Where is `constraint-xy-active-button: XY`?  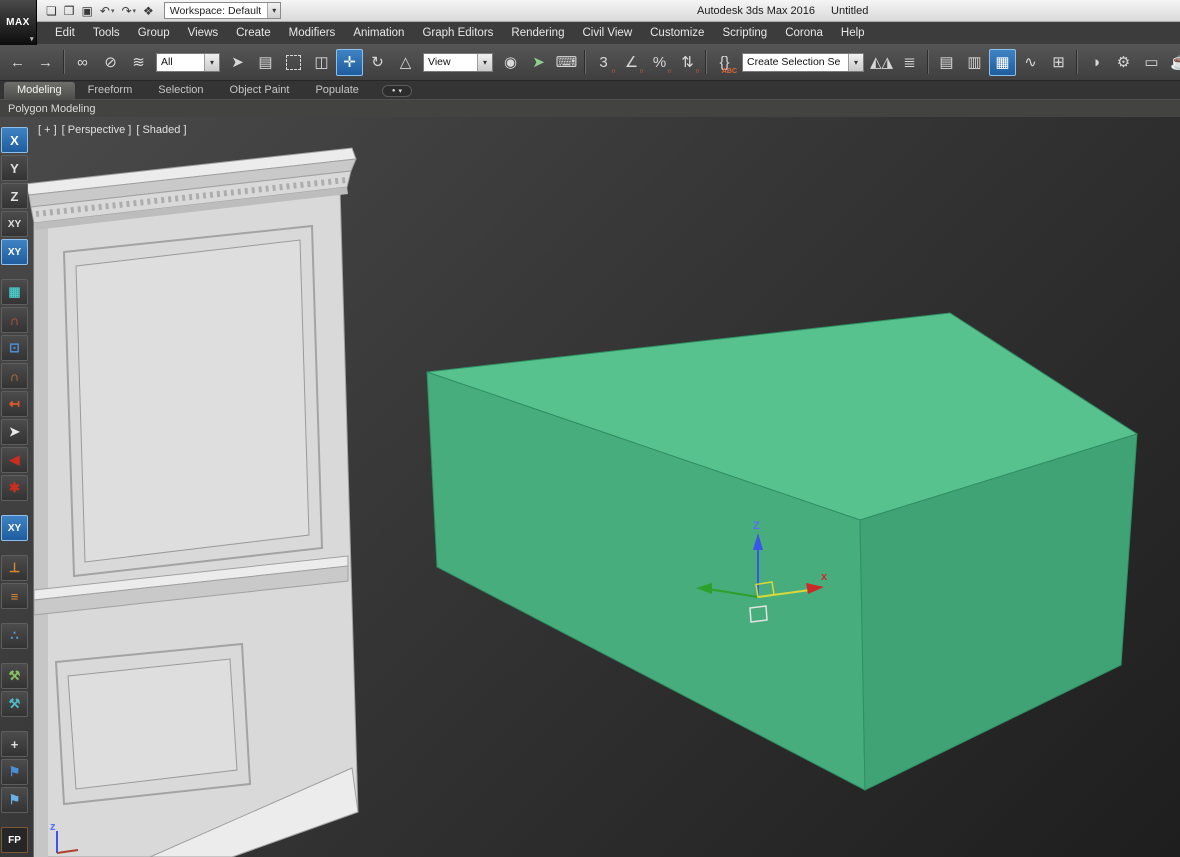
constraint-xy-active-button: XY is located at coordinates (14, 252).